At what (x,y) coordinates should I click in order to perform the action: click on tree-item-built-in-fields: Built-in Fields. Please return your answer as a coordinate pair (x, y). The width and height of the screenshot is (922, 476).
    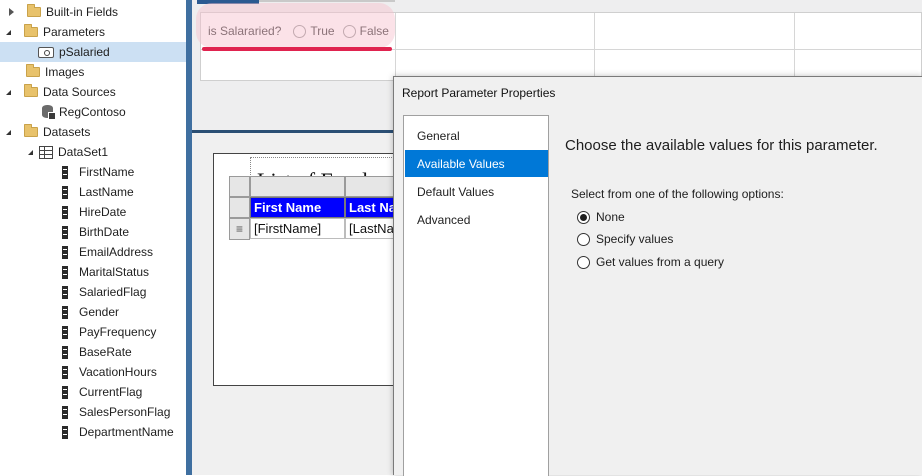
    Looking at the image, I should click on (62, 12).